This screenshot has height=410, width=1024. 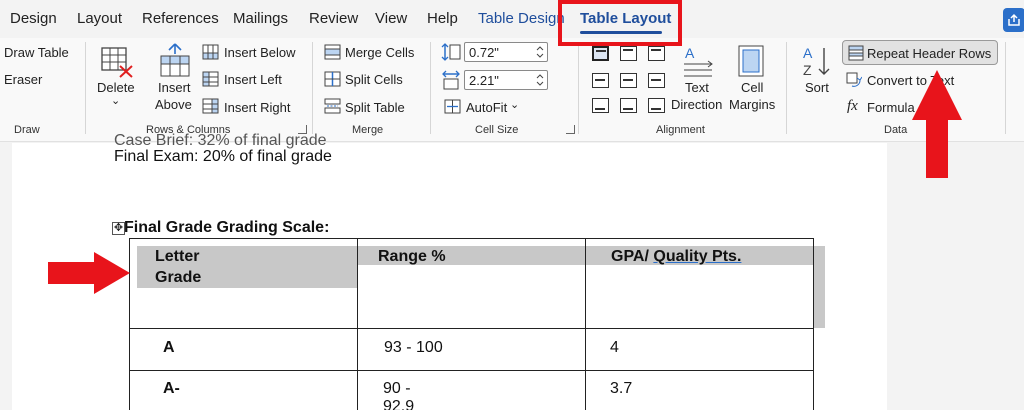 What do you see at coordinates (752, 104) in the screenshot?
I see `cell-margins-label-2: Margins` at bounding box center [752, 104].